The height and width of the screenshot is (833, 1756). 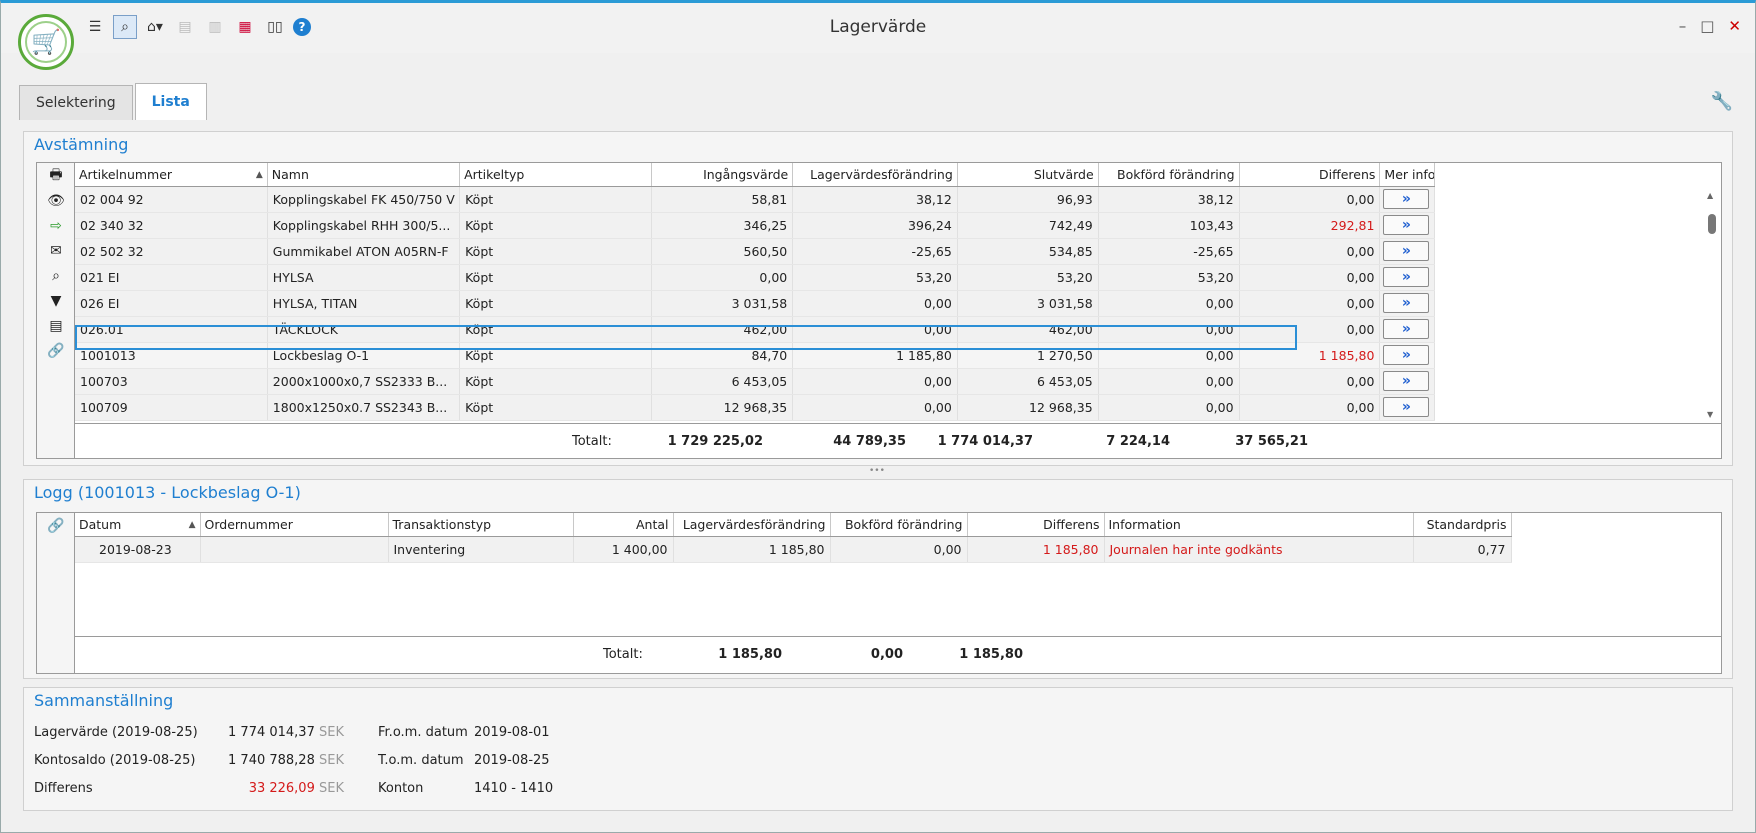 What do you see at coordinates (1683, 26) in the screenshot?
I see `minimize-button: –` at bounding box center [1683, 26].